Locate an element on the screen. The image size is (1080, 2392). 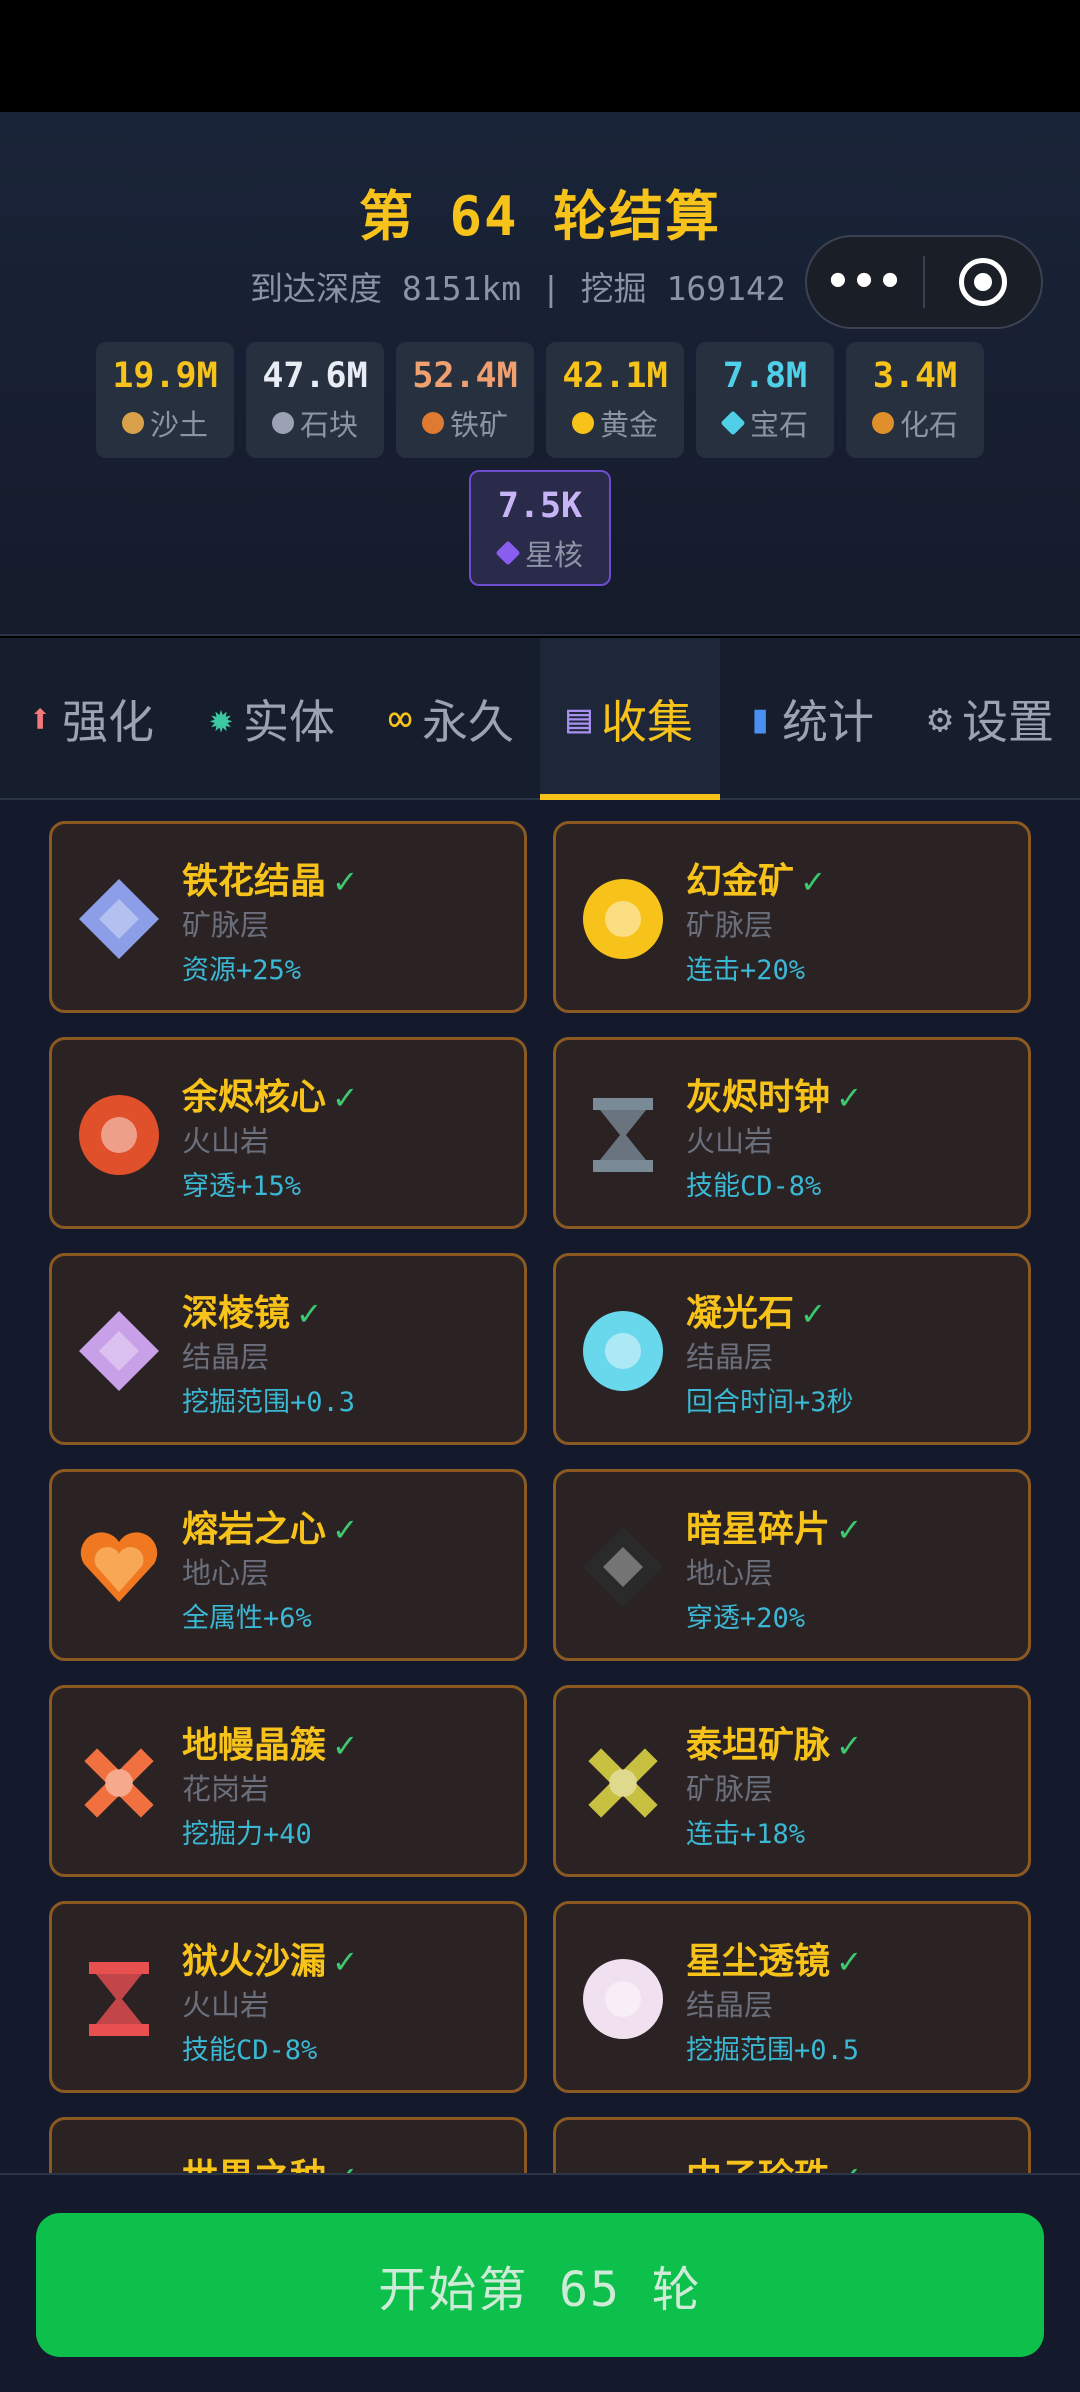
collection-card: 狱火沙漏 ✓ 火山岩 技能CD-8% is located at coordinates (288, 1997).